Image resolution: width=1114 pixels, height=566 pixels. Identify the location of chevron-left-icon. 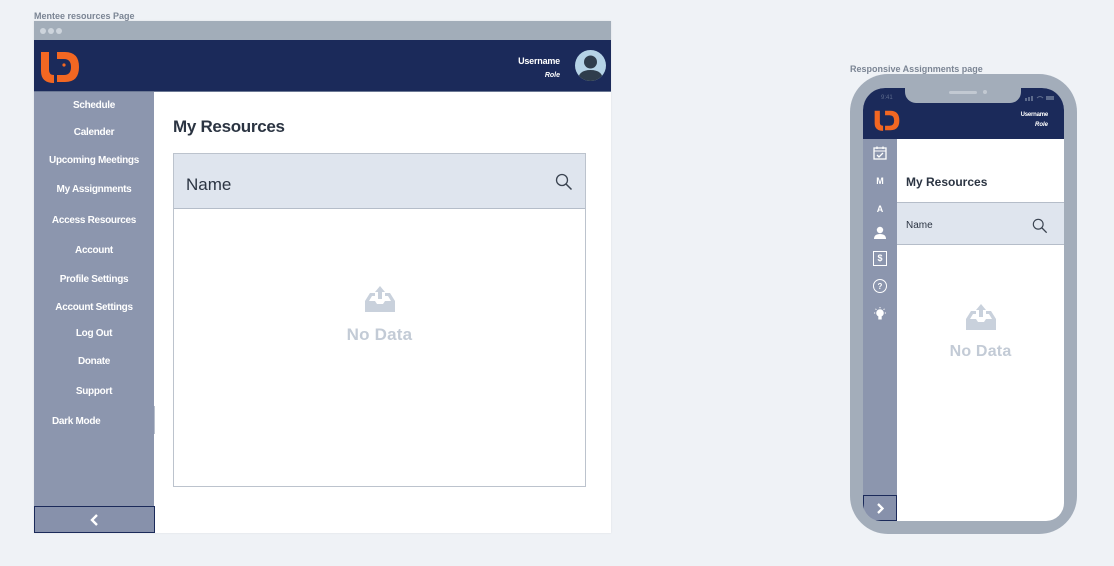
(94, 519).